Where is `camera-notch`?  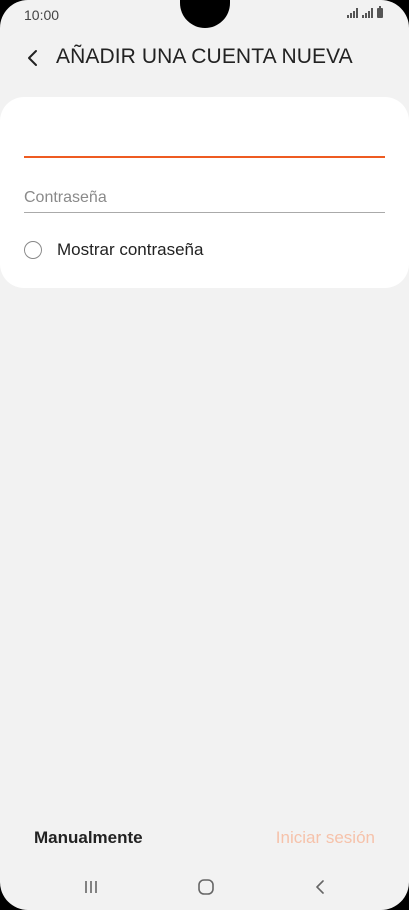 camera-notch is located at coordinates (205, 14).